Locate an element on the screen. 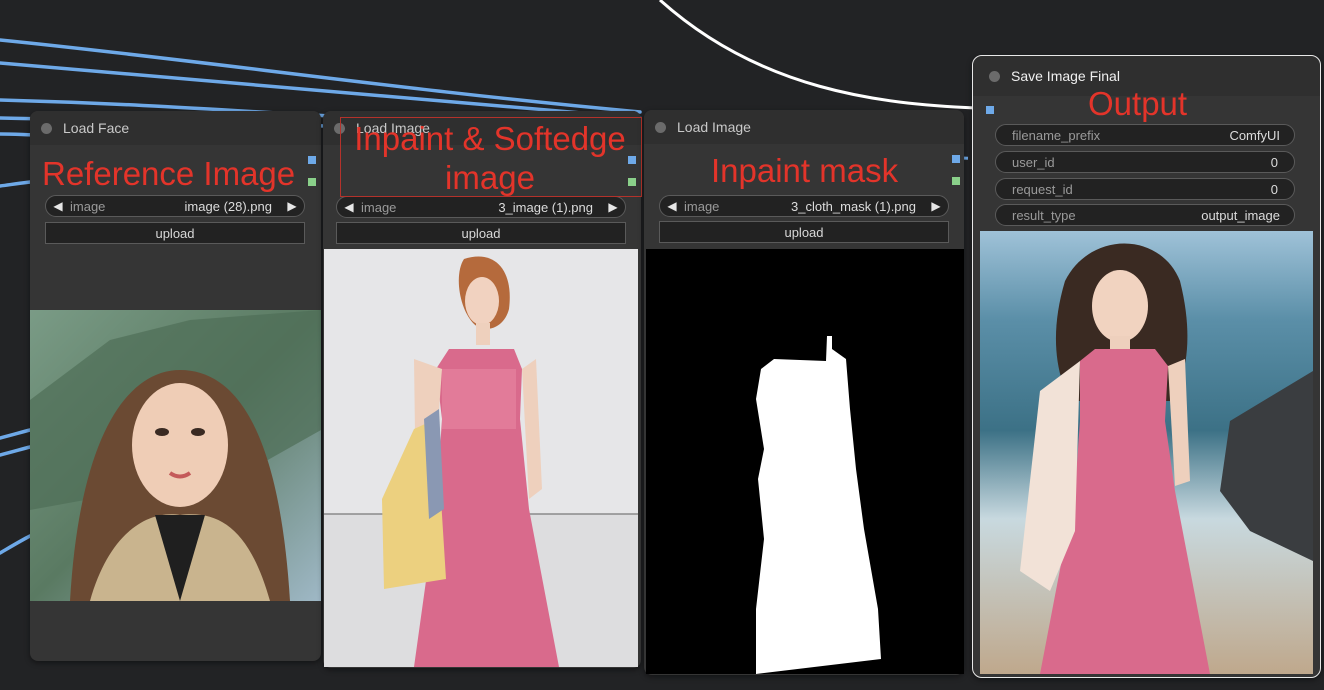 The image size is (1324, 690). reference-face-image is located at coordinates (175, 455).